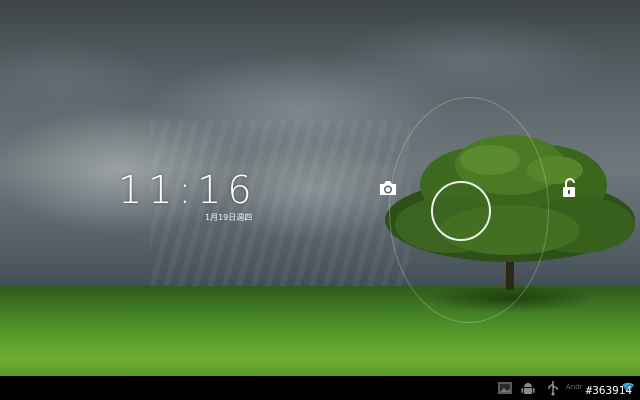 This screenshot has width=640, height=400. Describe the element at coordinates (553, 388) in the screenshot. I see `usb-icon` at that location.